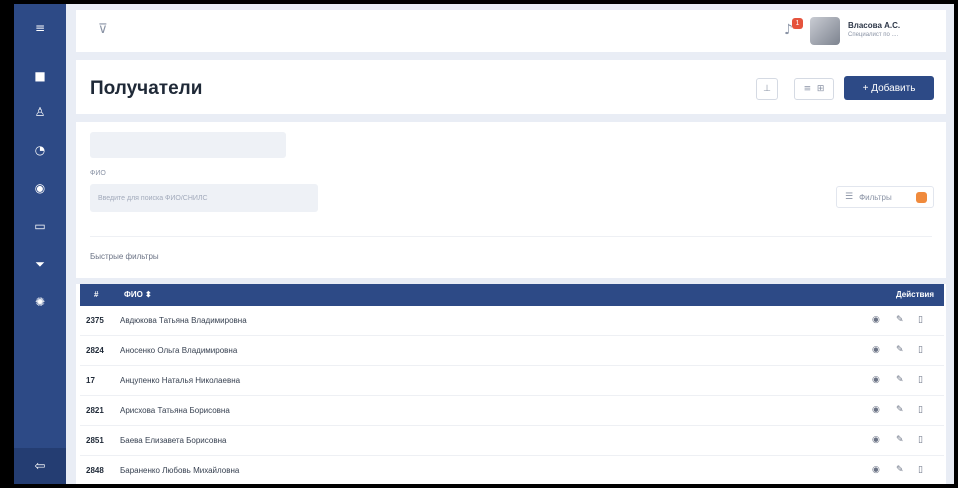 The height and width of the screenshot is (488, 958). Describe the element at coordinates (511, 87) in the screenshot. I see `page-header: Получатели ⊥ ≡ ⊞ + Добавить` at that location.